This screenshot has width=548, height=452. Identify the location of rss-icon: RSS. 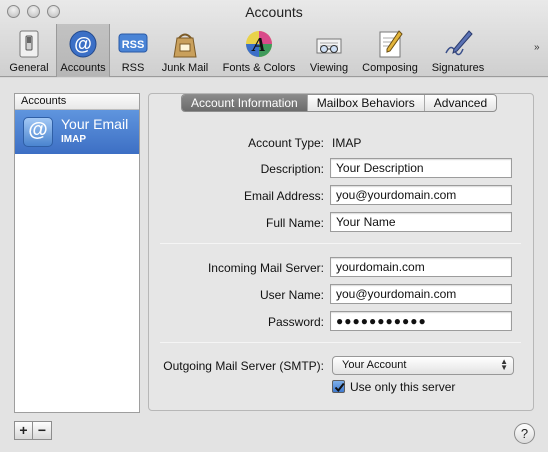
(133, 43).